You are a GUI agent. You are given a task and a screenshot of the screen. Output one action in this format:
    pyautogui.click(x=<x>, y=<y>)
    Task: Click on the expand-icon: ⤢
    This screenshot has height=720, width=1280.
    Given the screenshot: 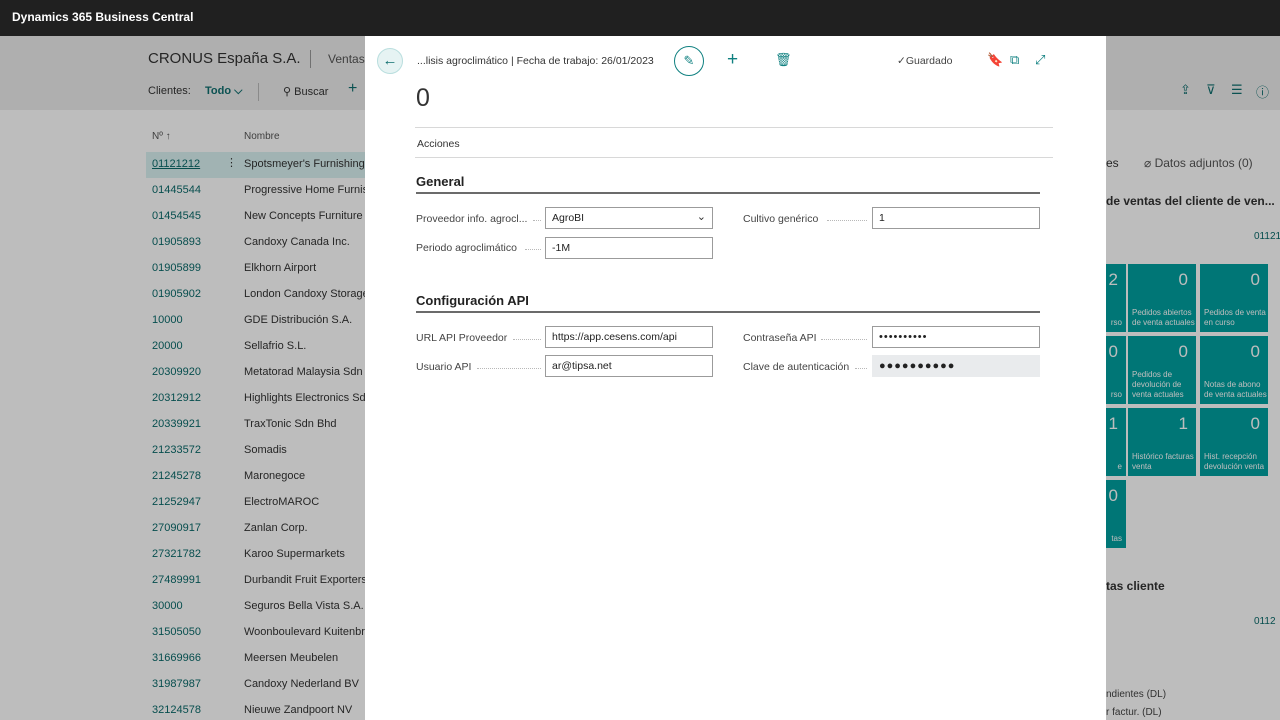 What is the action you would take?
    pyautogui.click(x=1040, y=60)
    